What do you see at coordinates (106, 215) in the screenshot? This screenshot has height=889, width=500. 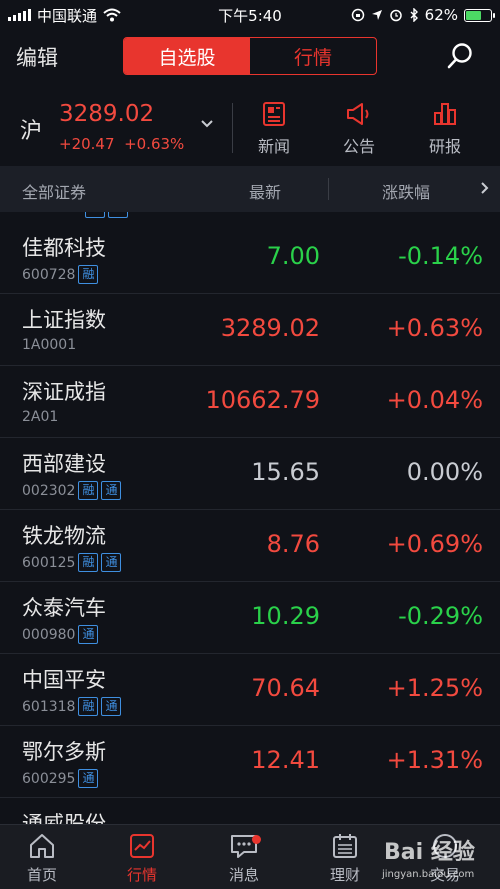 I see `partial-row-tags` at bounding box center [106, 215].